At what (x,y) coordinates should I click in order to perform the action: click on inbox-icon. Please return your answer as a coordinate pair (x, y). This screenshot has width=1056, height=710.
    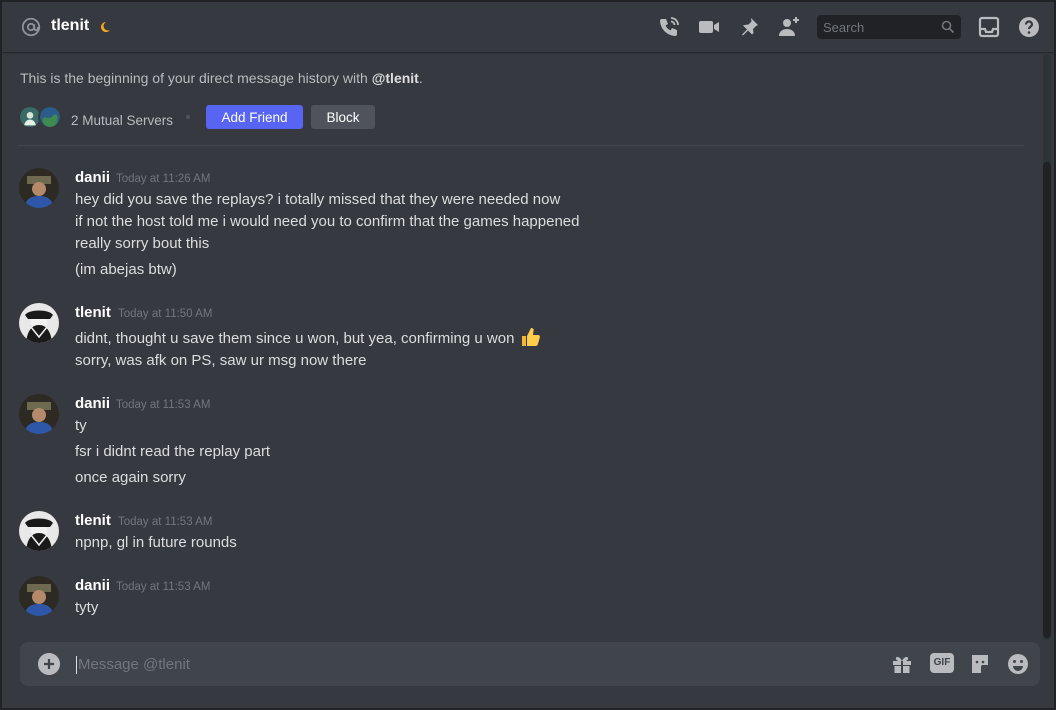
    Looking at the image, I should click on (989, 27).